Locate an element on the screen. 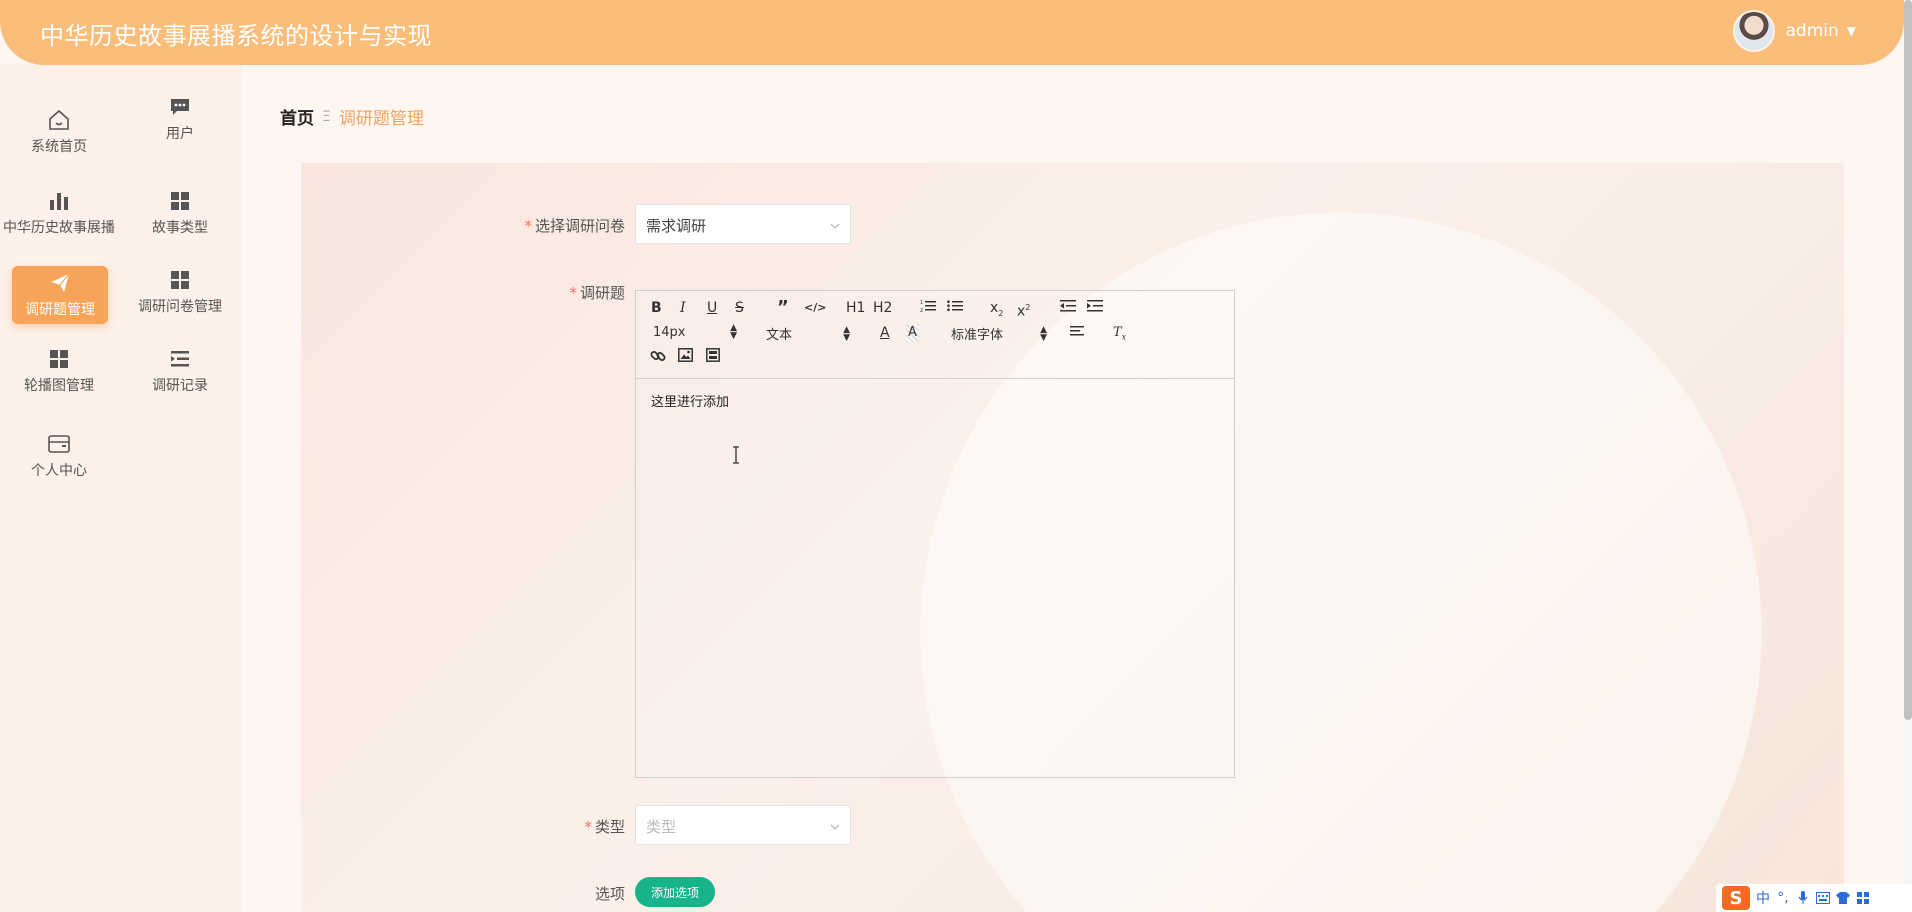 The image size is (1912, 912). align-left-icon is located at coordinates (1078, 334).